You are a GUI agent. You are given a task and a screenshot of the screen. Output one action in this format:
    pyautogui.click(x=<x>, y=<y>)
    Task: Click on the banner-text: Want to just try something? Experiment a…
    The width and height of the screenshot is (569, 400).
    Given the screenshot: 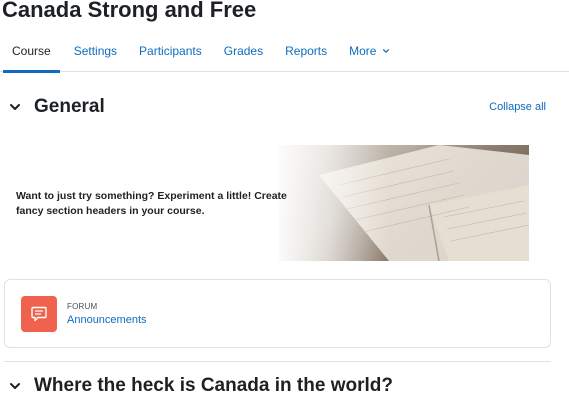 What is the action you would take?
    pyautogui.click(x=151, y=203)
    